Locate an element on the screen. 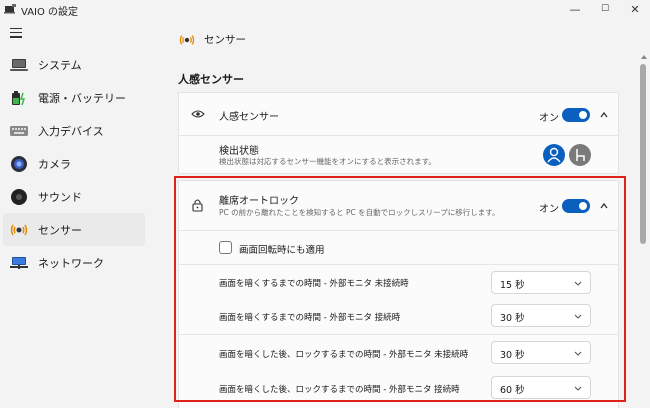 Image resolution: width=650 pixels, height=408 pixels. sidebar-item-sensor: センサー is located at coordinates (74, 229).